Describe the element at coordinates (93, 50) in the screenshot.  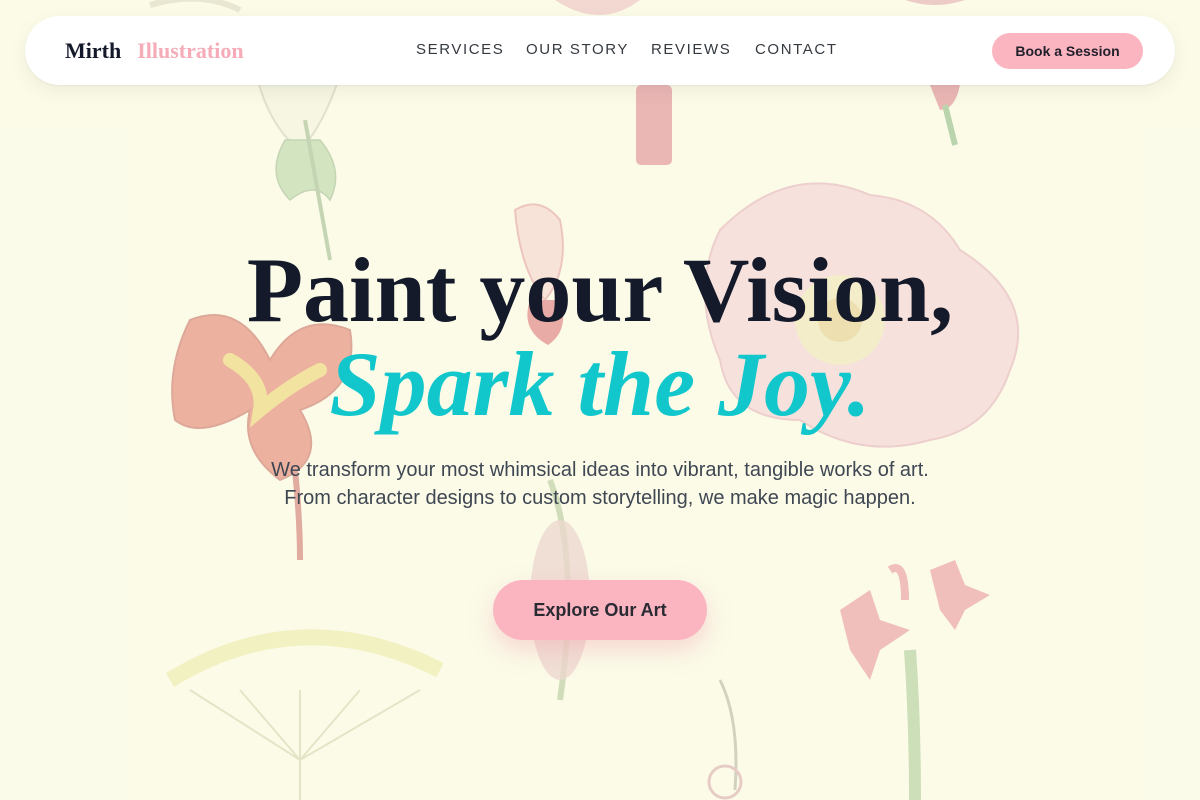
I see `logo-primary-text: Mirth` at that location.